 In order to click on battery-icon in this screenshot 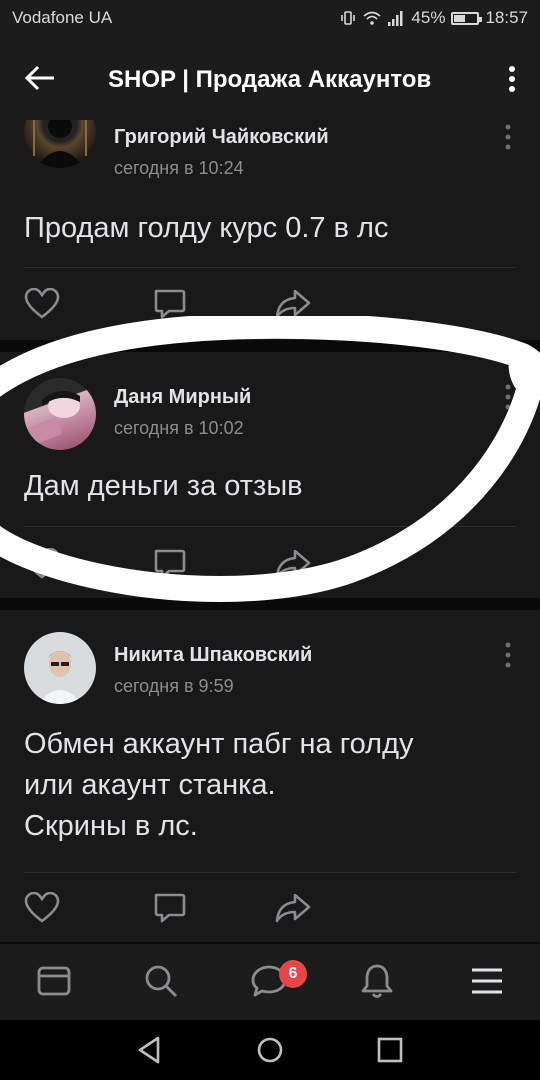, I will do `click(467, 18)`.